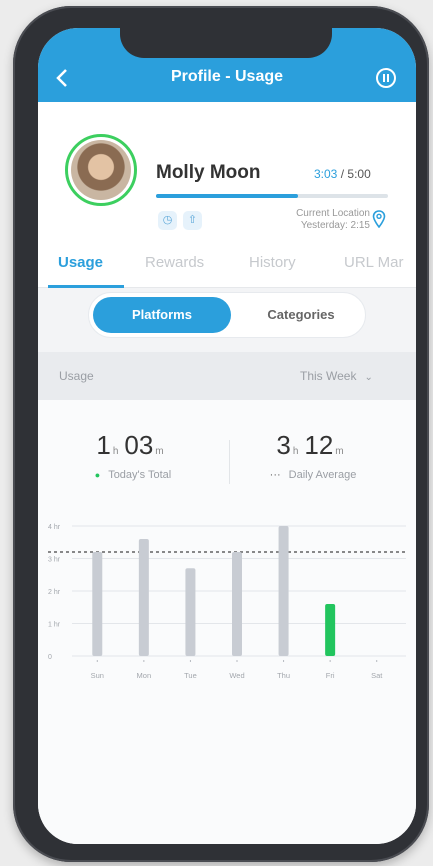 This screenshot has width=433, height=866. I want to click on period-dropdown: This Week ⌄, so click(336, 376).